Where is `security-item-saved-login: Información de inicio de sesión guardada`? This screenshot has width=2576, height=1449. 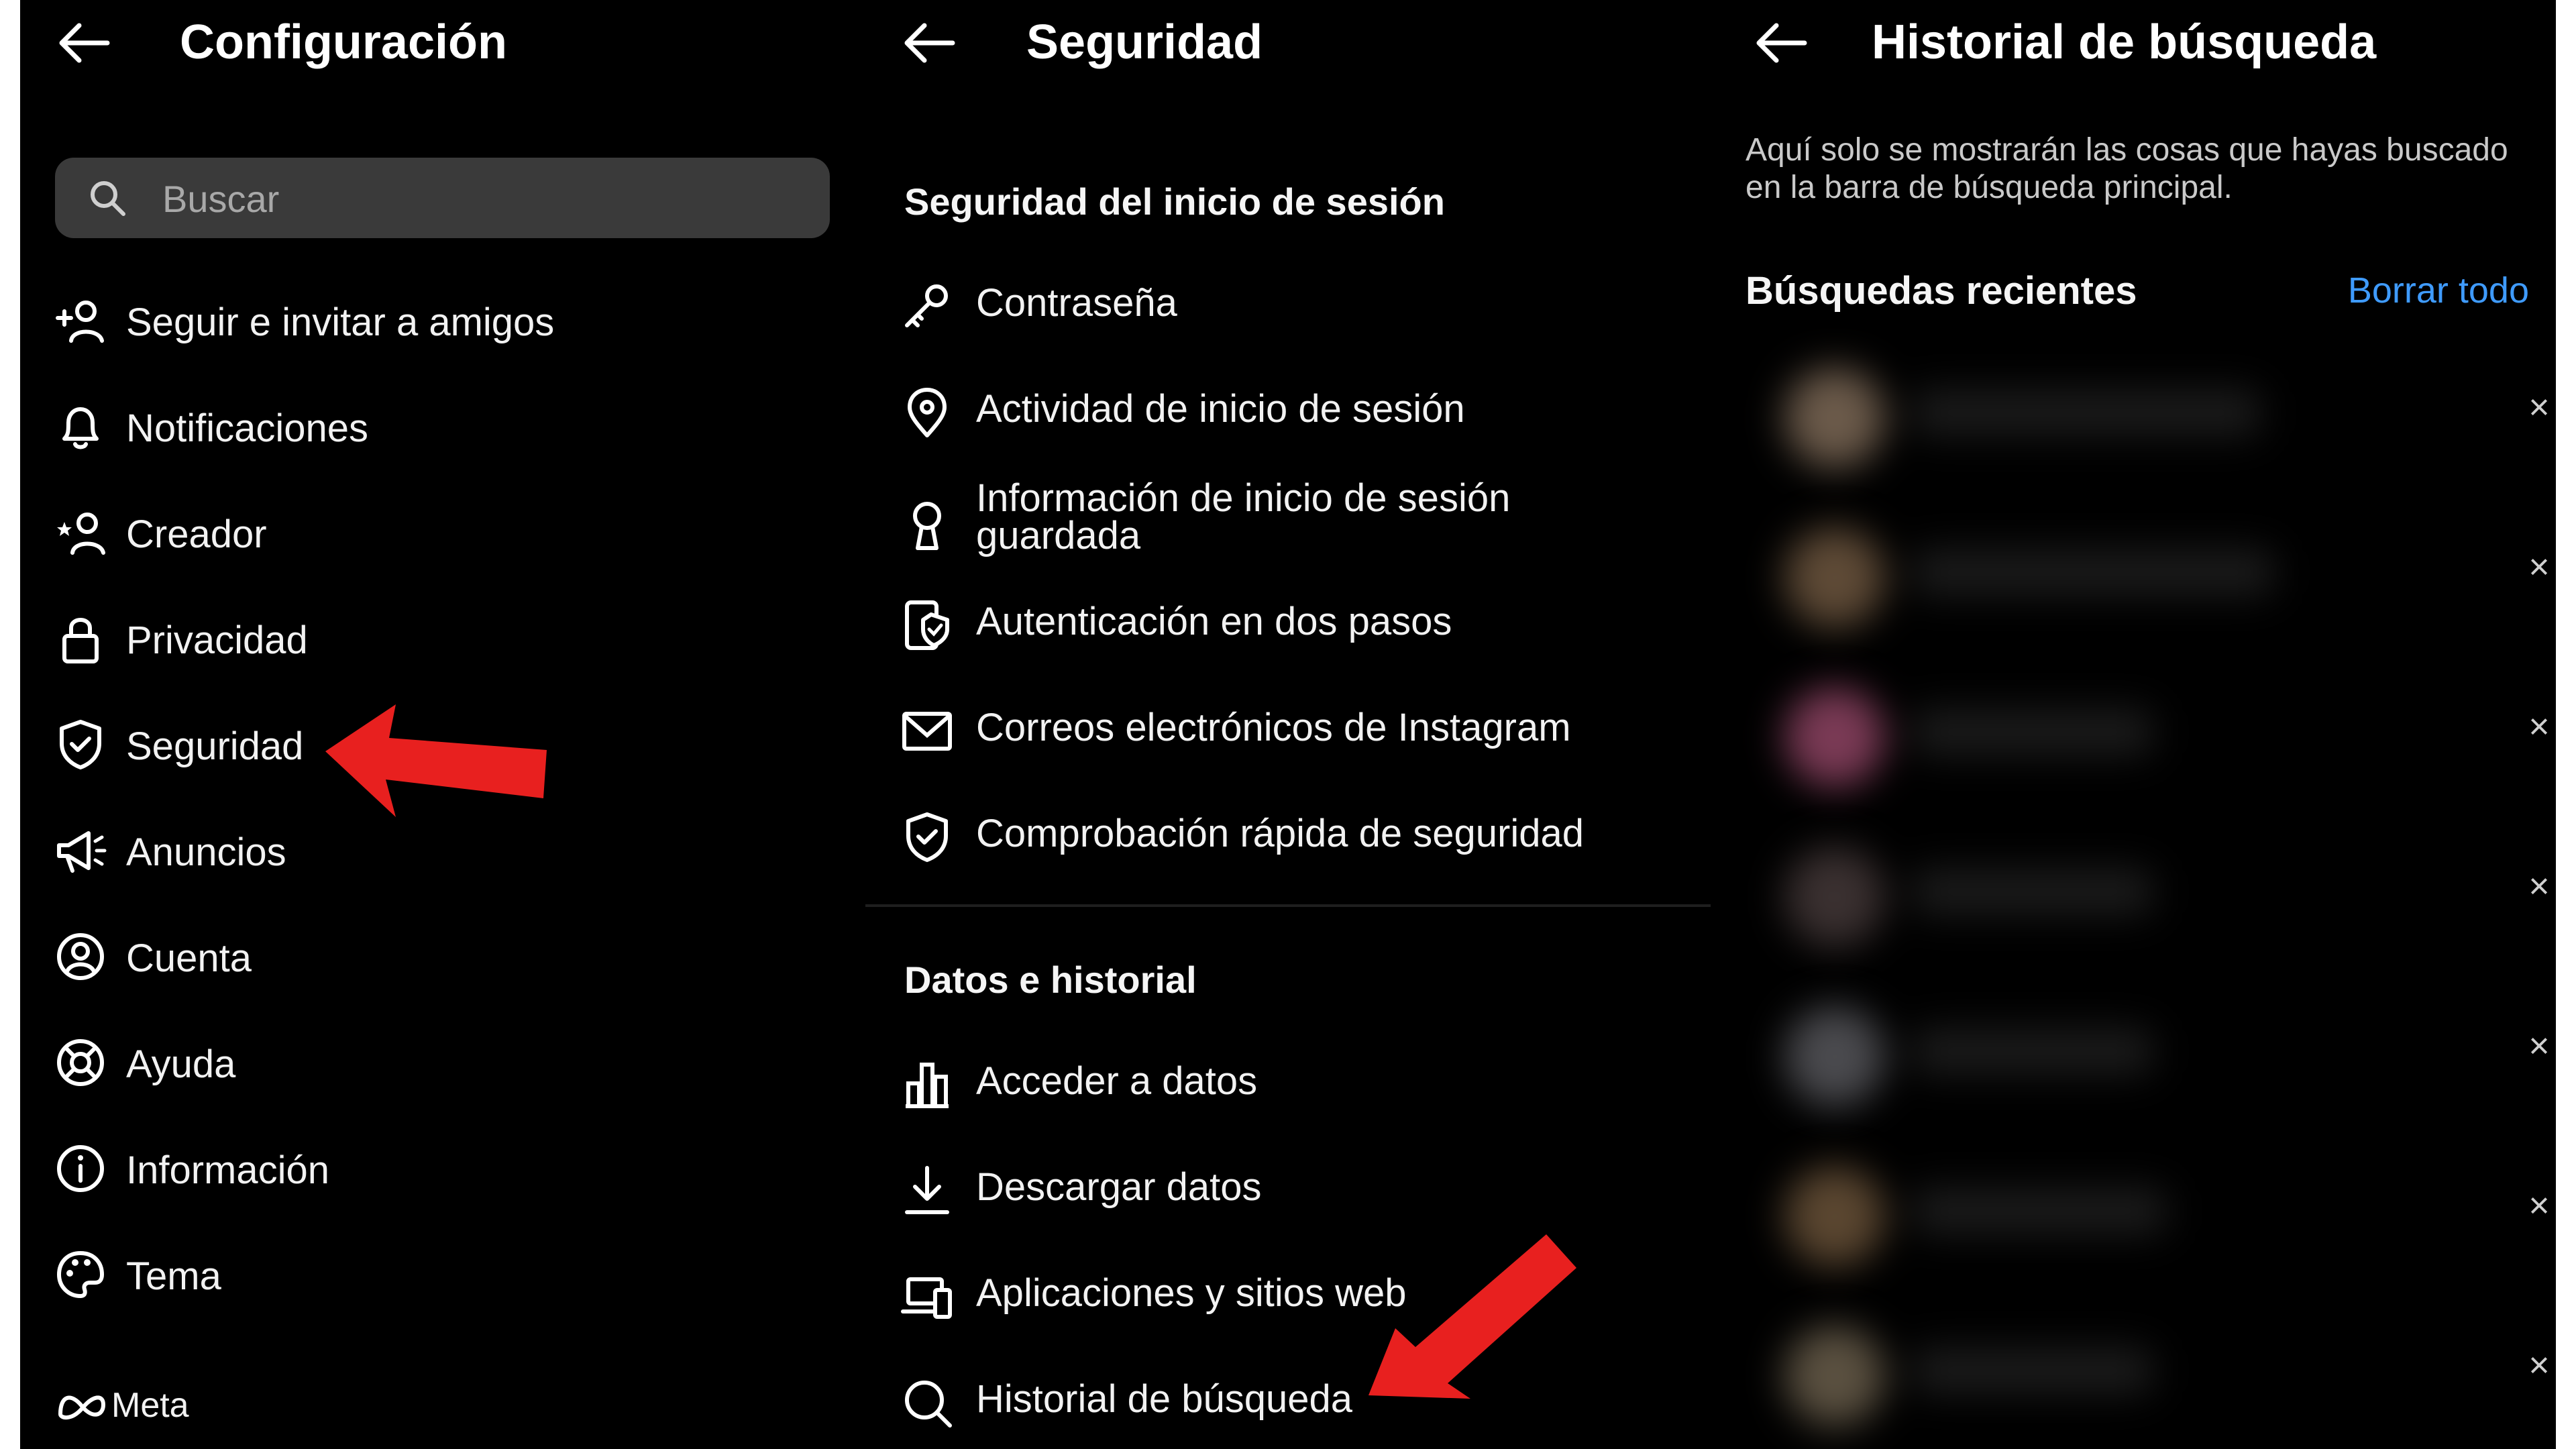 security-item-saved-login: Información de inicio de sesión guardada is located at coordinates (1288, 527).